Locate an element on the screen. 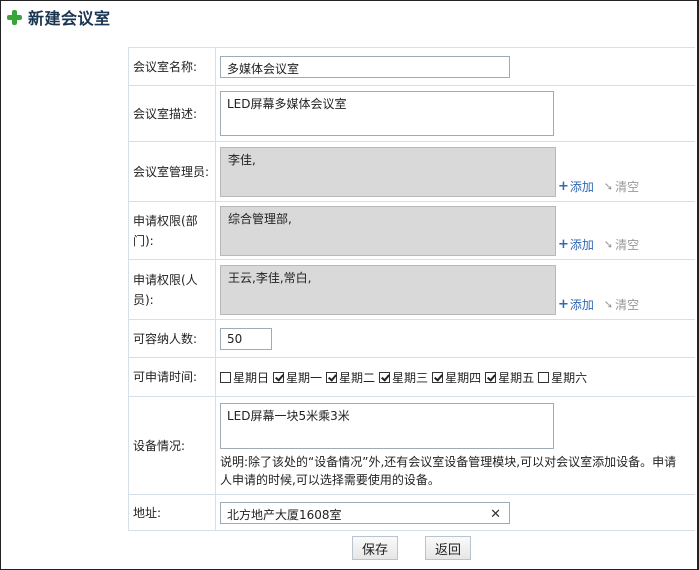 This screenshot has height=570, width=699. managers-box: 李佳, is located at coordinates (388, 171).